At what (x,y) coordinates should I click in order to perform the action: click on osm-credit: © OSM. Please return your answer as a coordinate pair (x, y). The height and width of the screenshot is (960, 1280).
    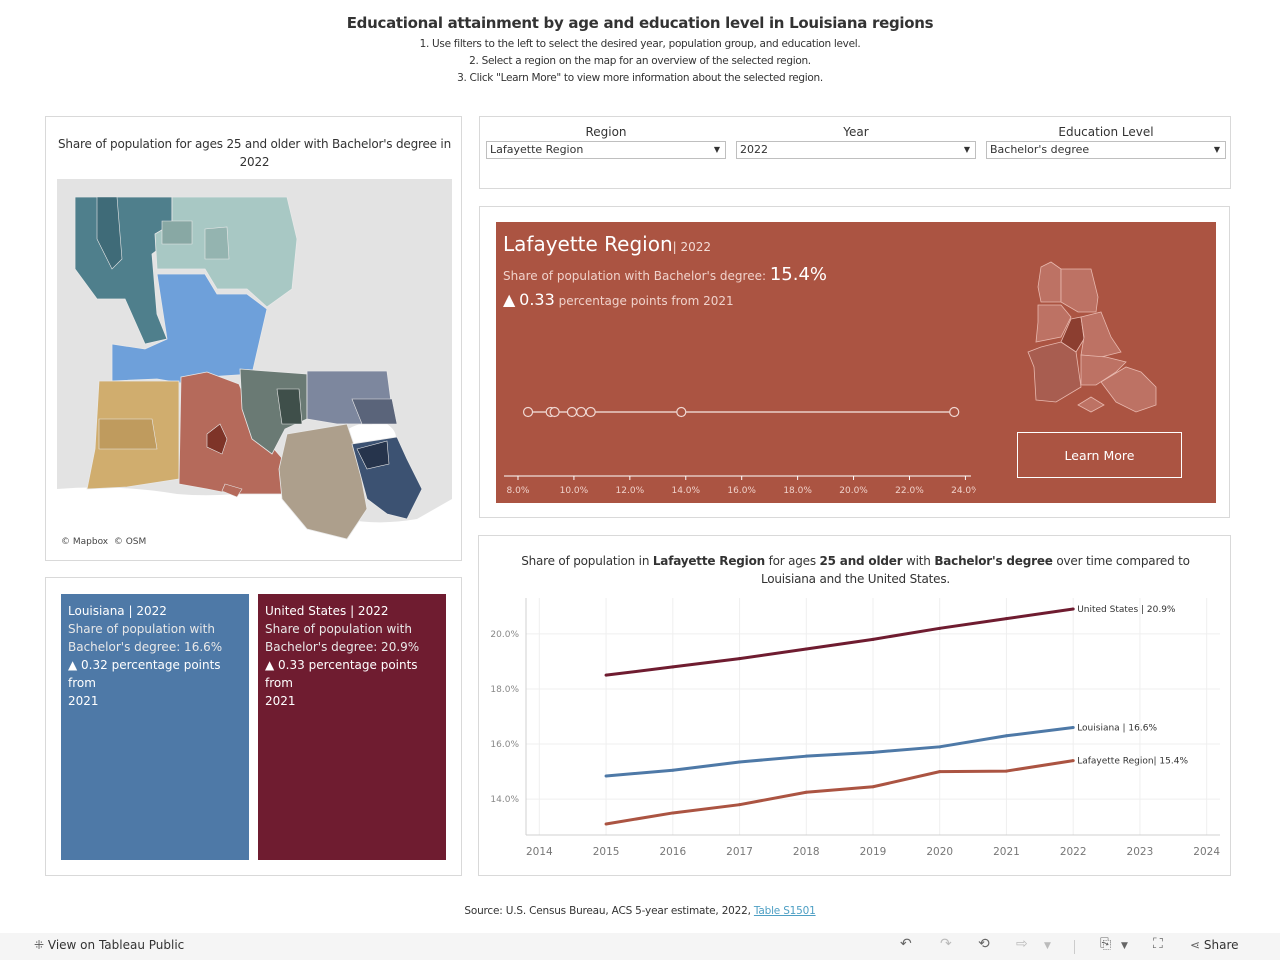
    Looking at the image, I should click on (130, 542).